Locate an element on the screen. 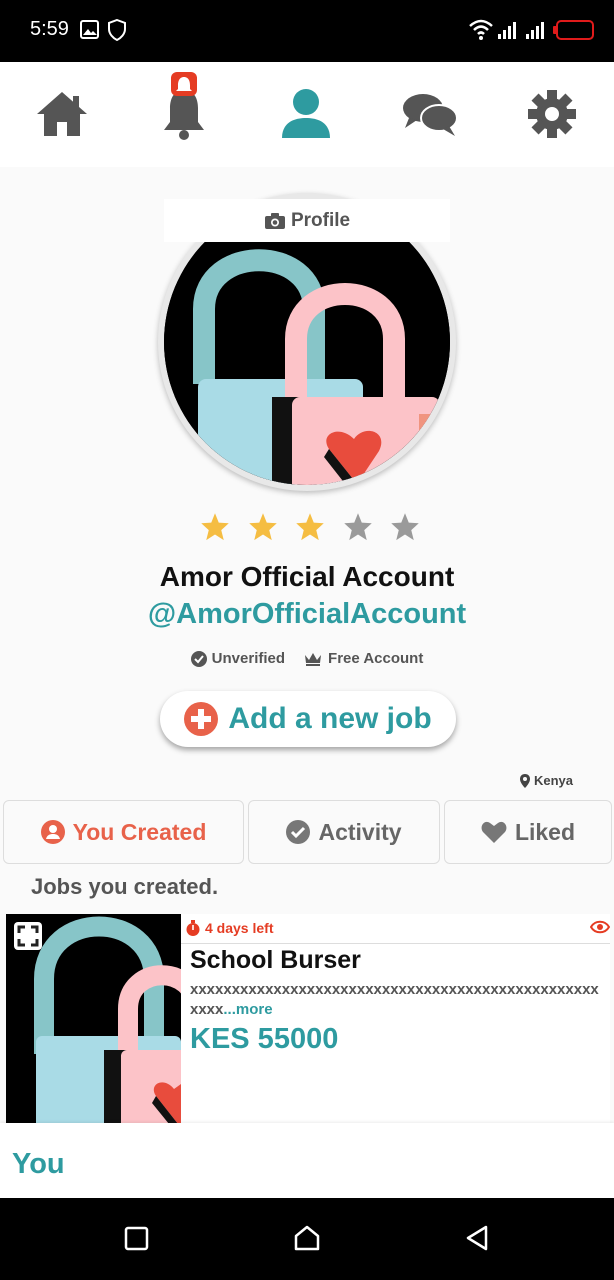 Image resolution: width=614 pixels, height=1280 pixels. camera-icon is located at coordinates (274, 220).